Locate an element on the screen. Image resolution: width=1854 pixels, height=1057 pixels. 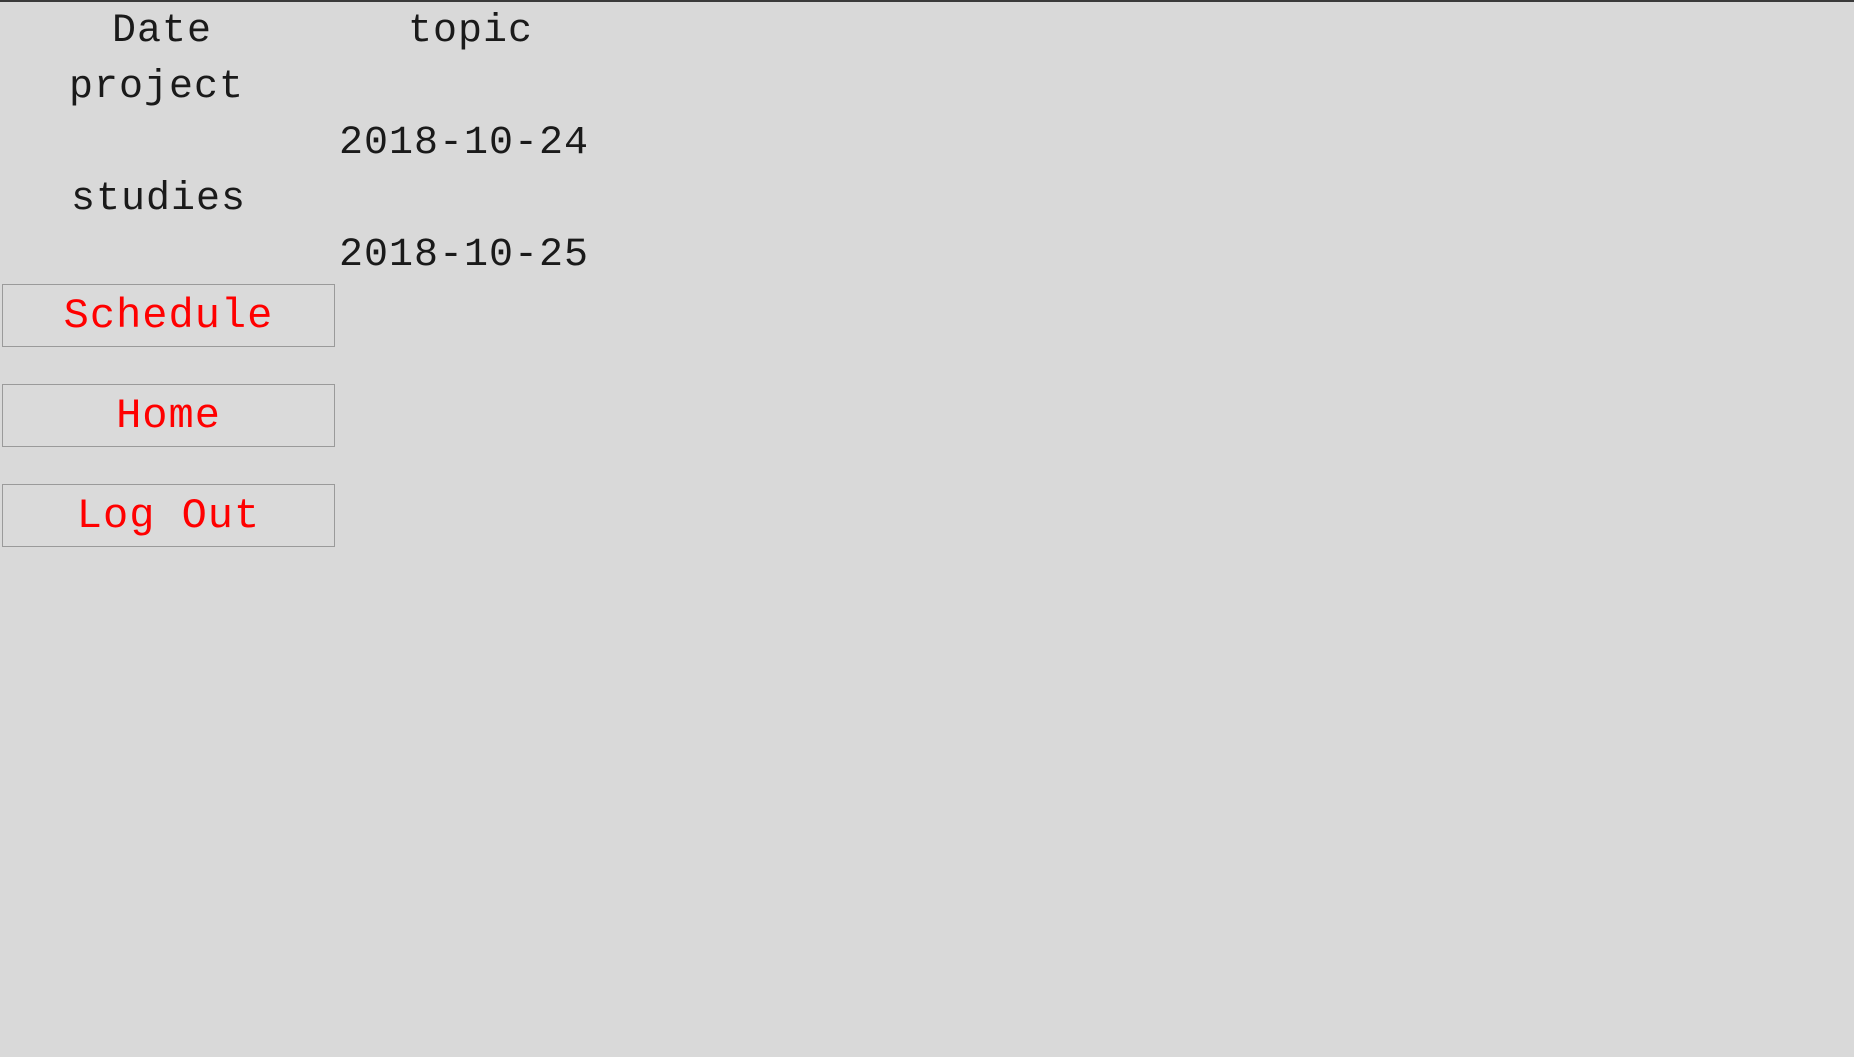
header-topic: topic is located at coordinates (471, 31).